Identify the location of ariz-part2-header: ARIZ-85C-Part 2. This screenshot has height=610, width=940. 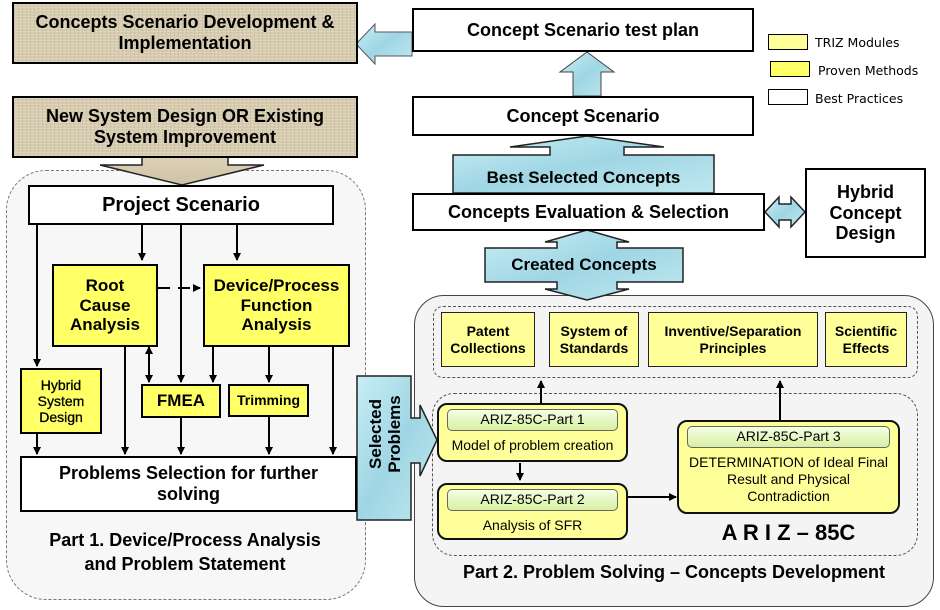
(532, 500).